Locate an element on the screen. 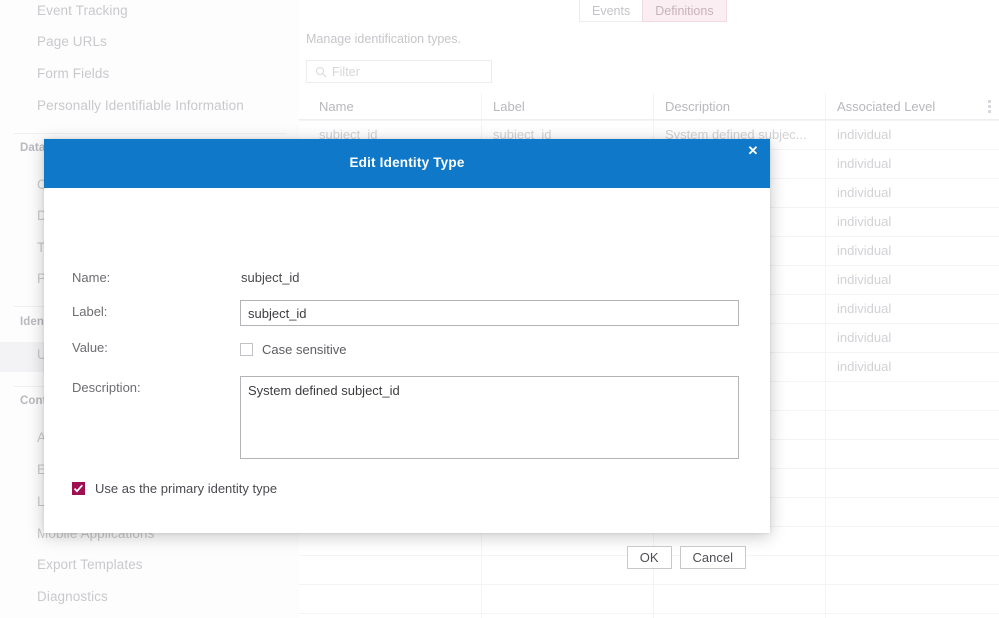 The image size is (999, 618). case-sensitive-row: Case sensitive is located at coordinates (293, 349).